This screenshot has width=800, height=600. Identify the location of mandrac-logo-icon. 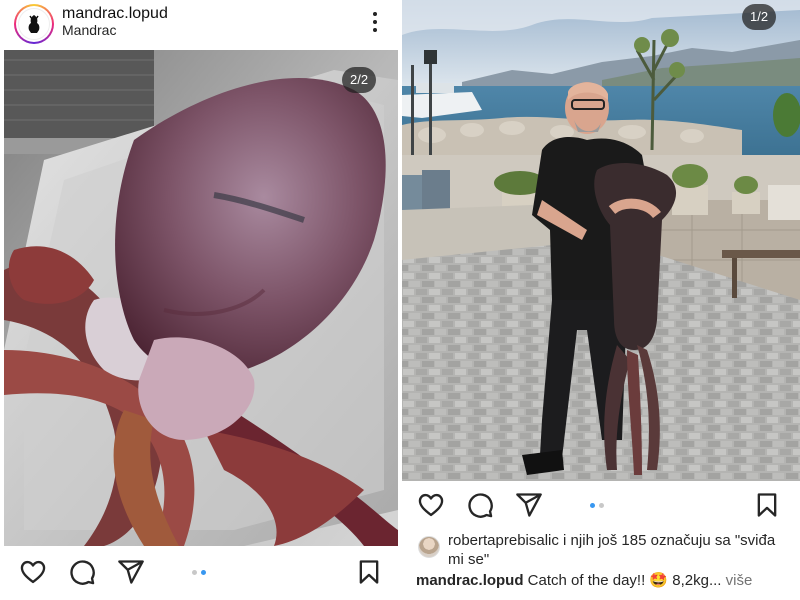
(34, 24).